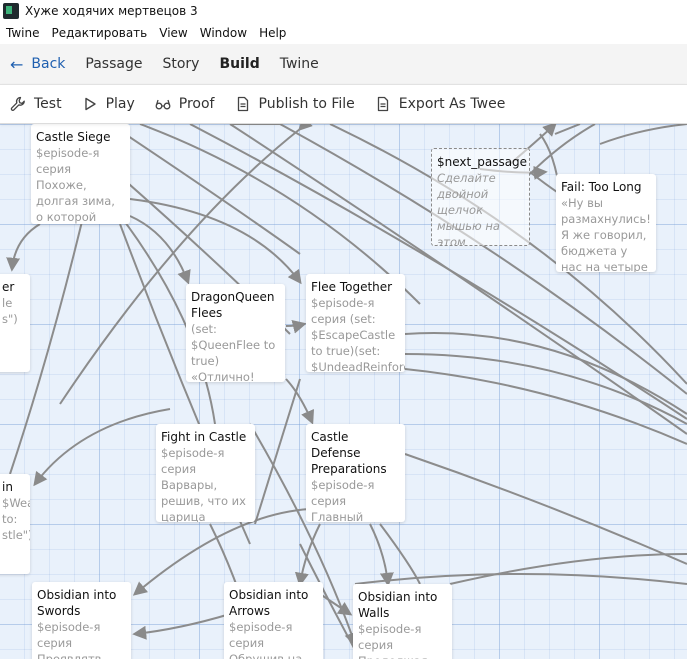  I want to click on passage-excerpt: Сделайте двойной щелчок мышью на этом, so click(468, 208).